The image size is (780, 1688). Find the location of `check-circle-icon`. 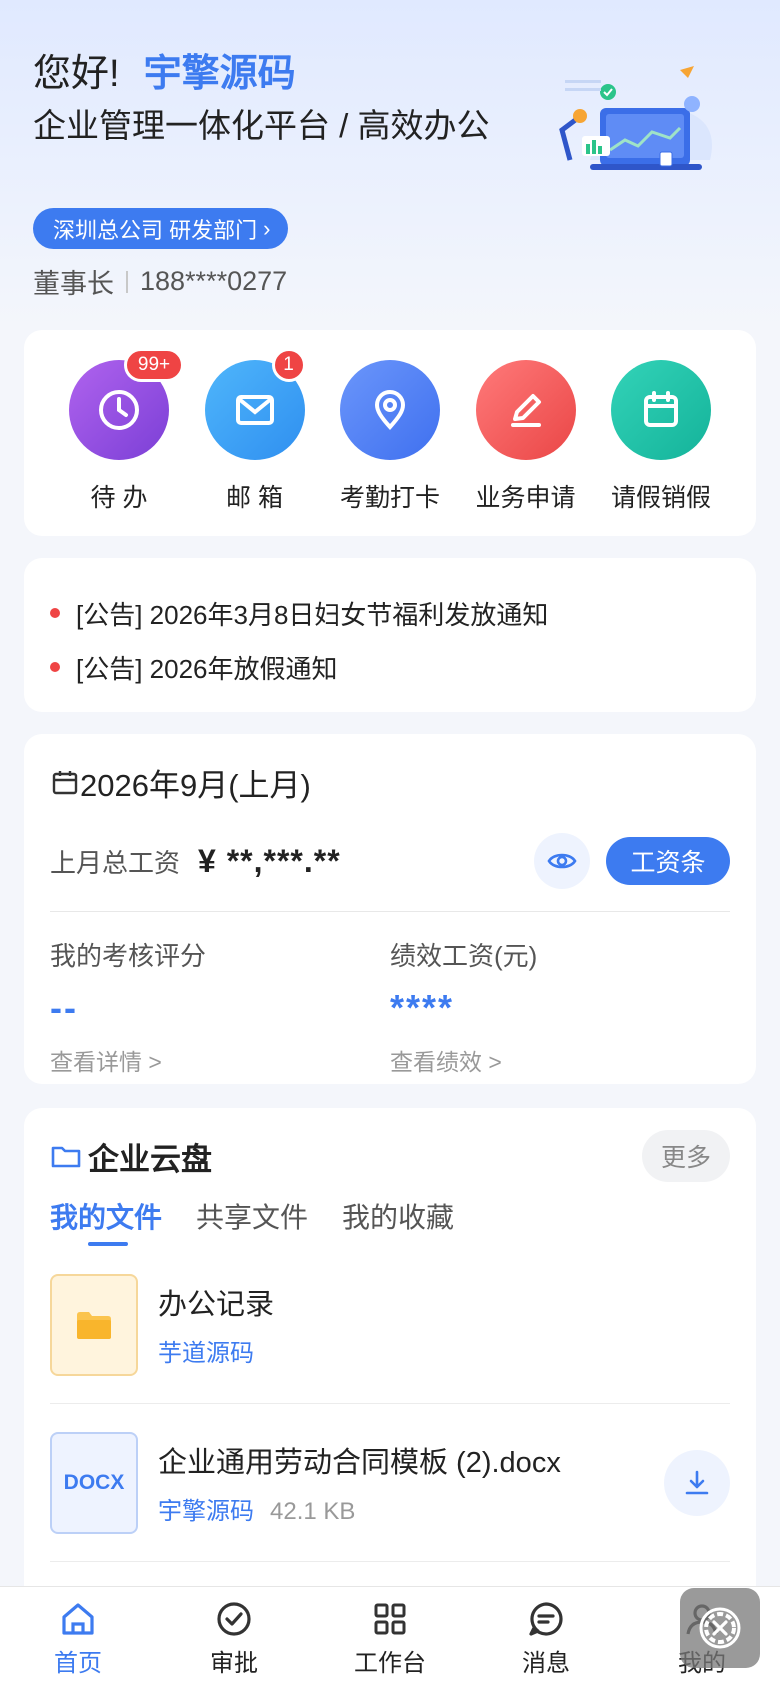

check-circle-icon is located at coordinates (234, 1619).